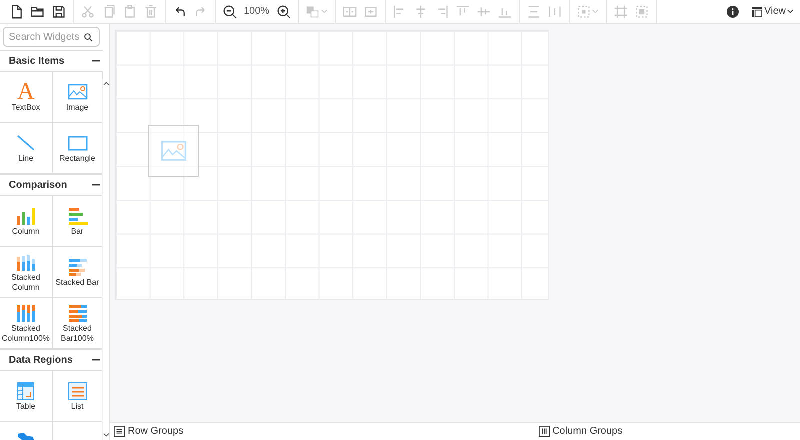 The image size is (800, 440). Describe the element at coordinates (119, 431) in the screenshot. I see `rows-icon` at that location.